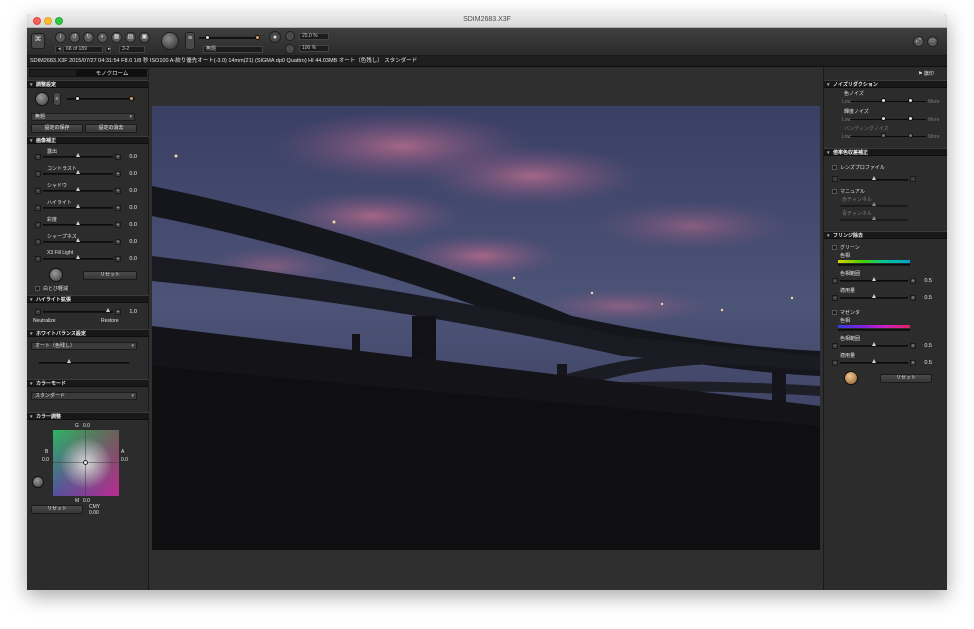 This screenshot has width=974, height=629. What do you see at coordinates (874, 296) in the screenshot?
I see `green-amount-thumb` at bounding box center [874, 296].